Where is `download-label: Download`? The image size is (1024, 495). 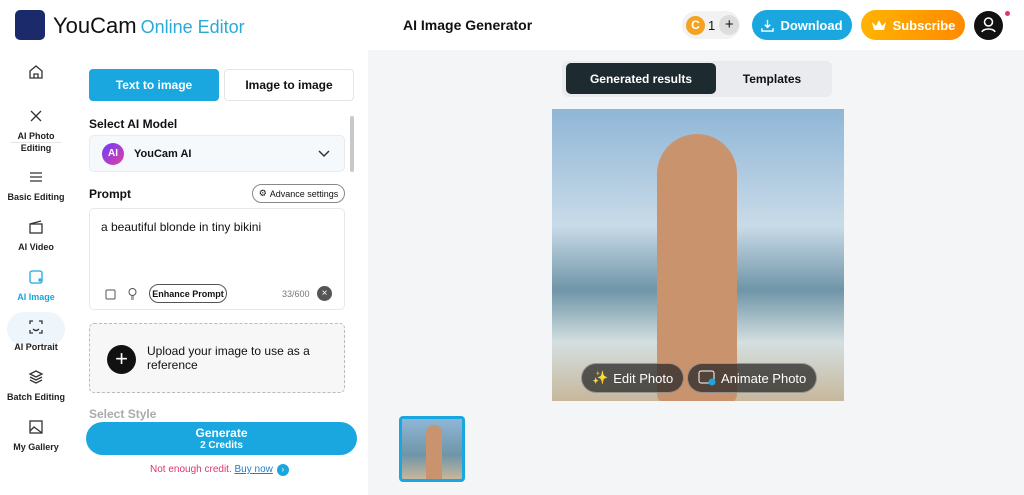 download-label: Download is located at coordinates (811, 25).